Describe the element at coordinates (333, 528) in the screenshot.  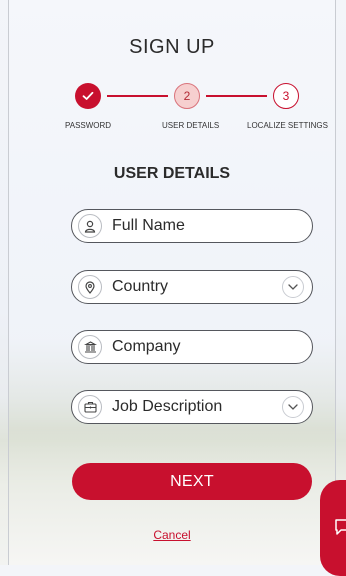
I see `chat-button` at that location.